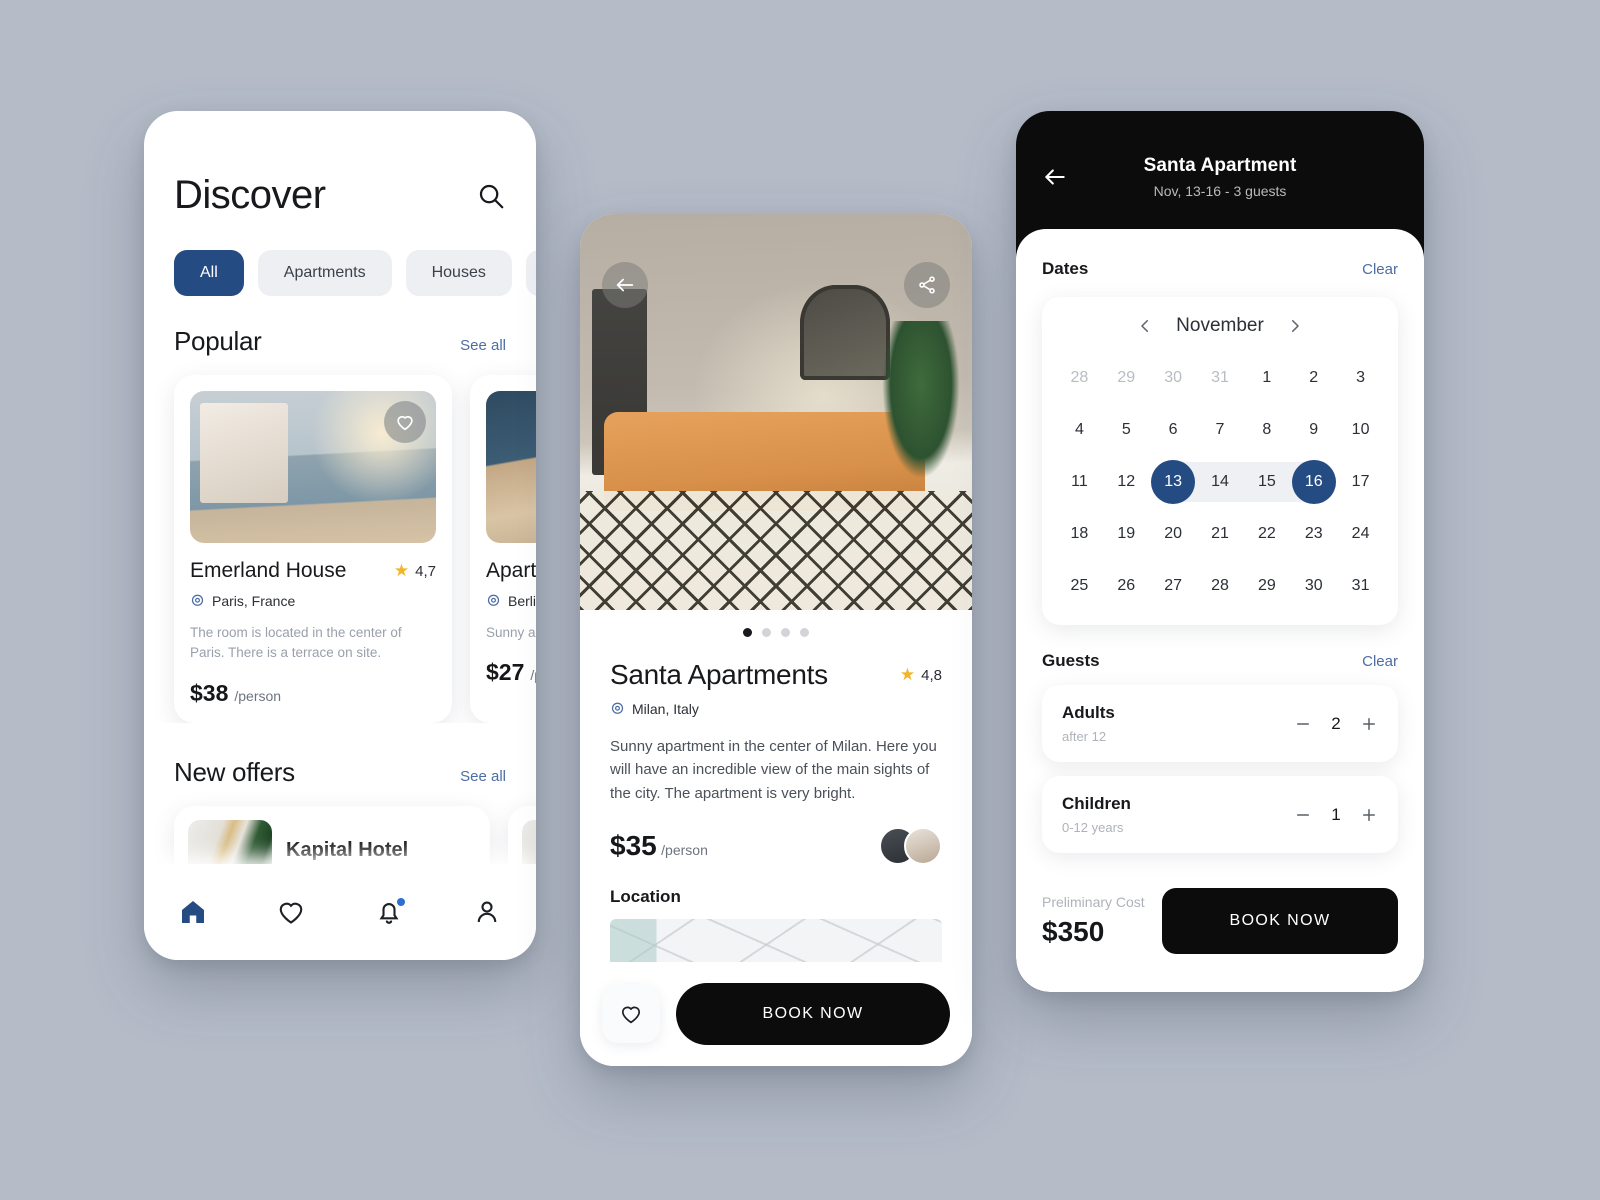 The image size is (1600, 1200). I want to click on popular-title: Popular, so click(218, 341).